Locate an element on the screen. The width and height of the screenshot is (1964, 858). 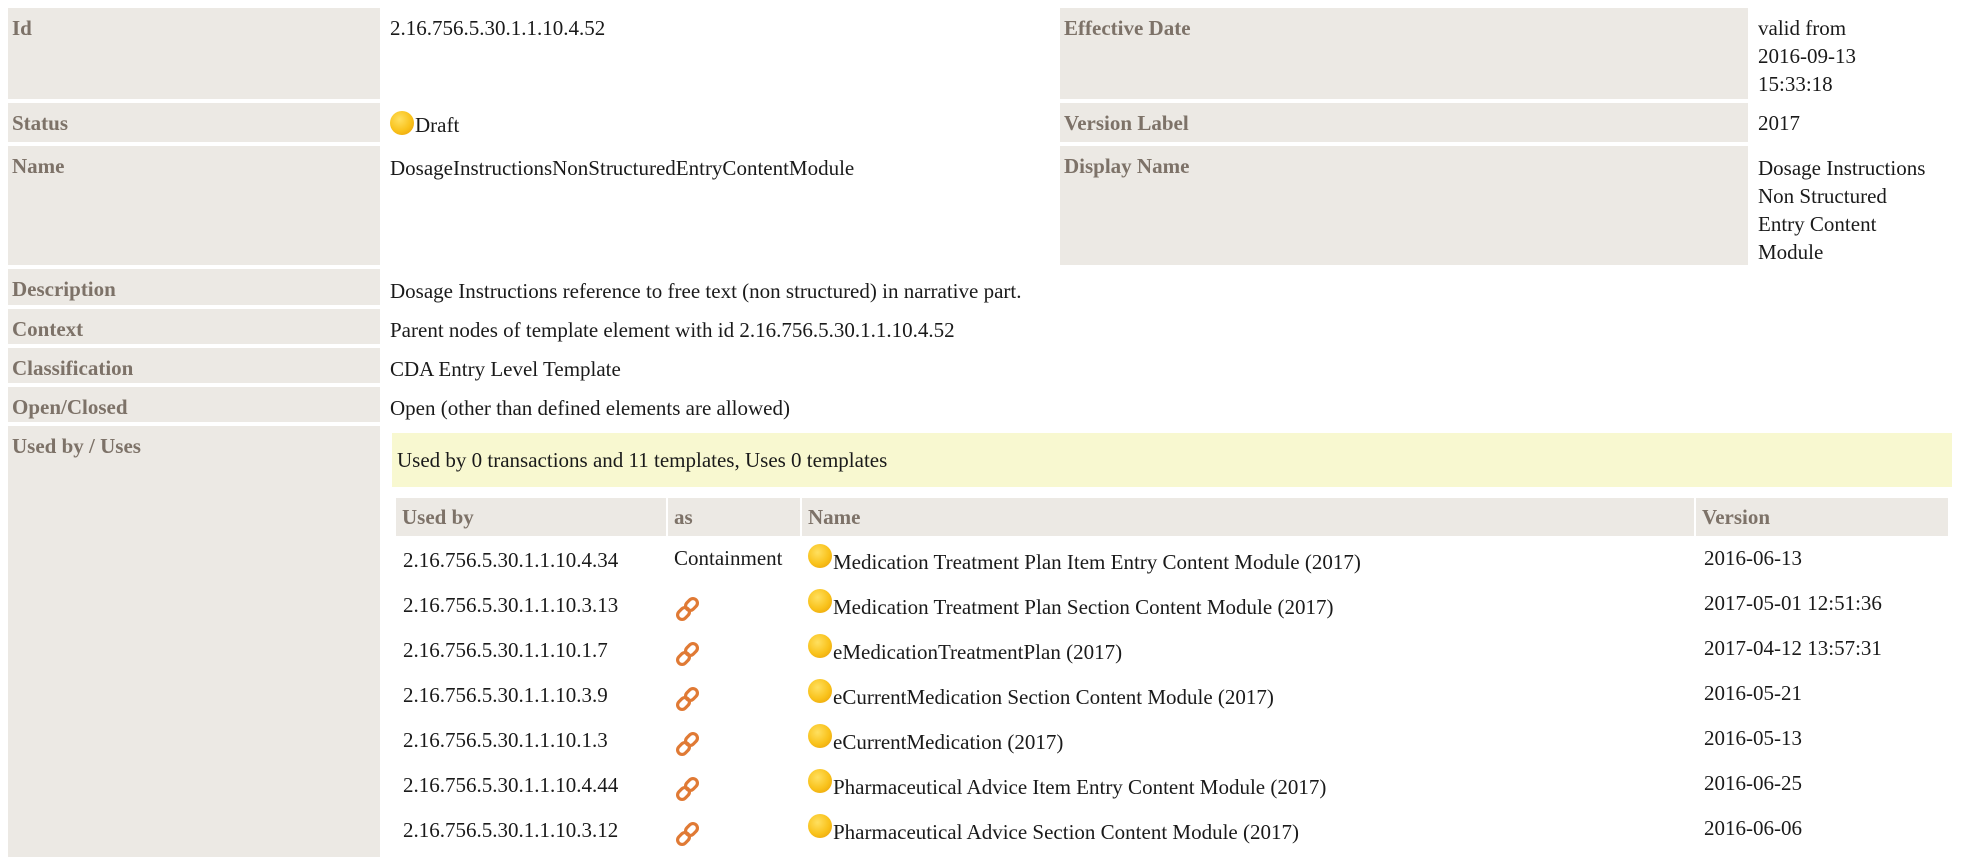
display-name-line: Dosage Instructions is located at coordinates (1842, 168).